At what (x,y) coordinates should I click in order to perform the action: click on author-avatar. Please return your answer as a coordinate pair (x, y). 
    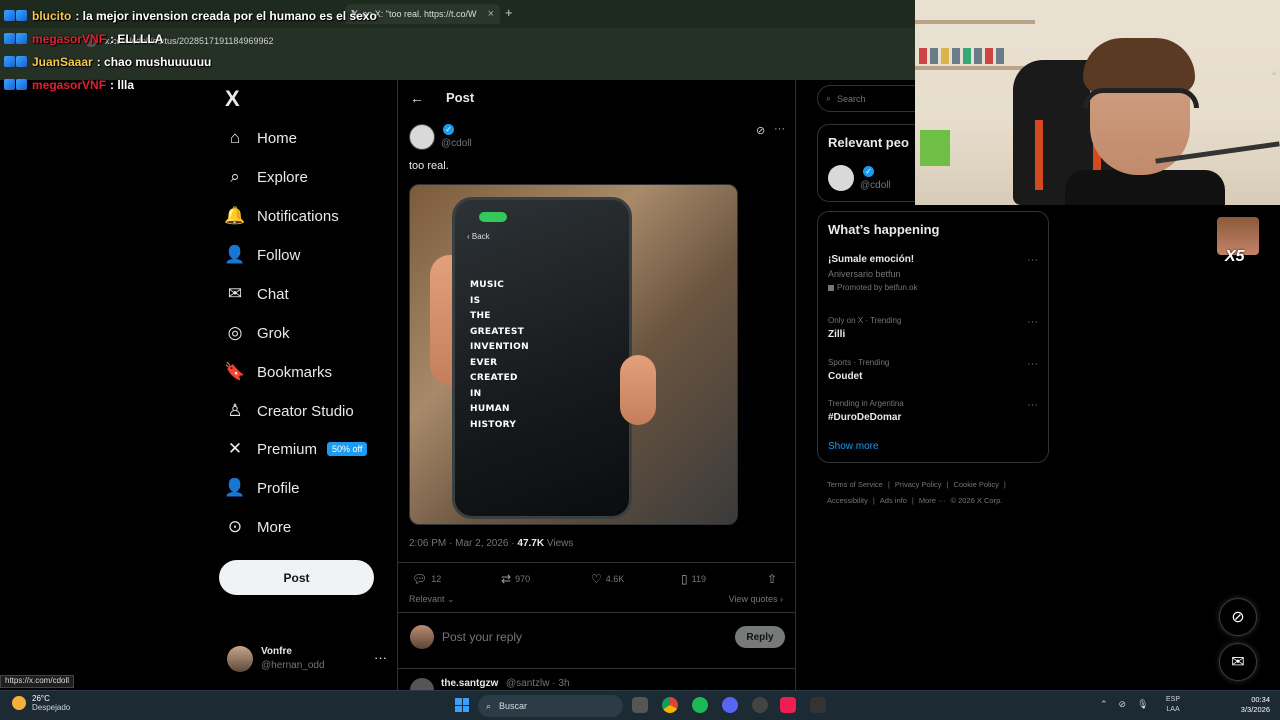
    Looking at the image, I should click on (422, 137).